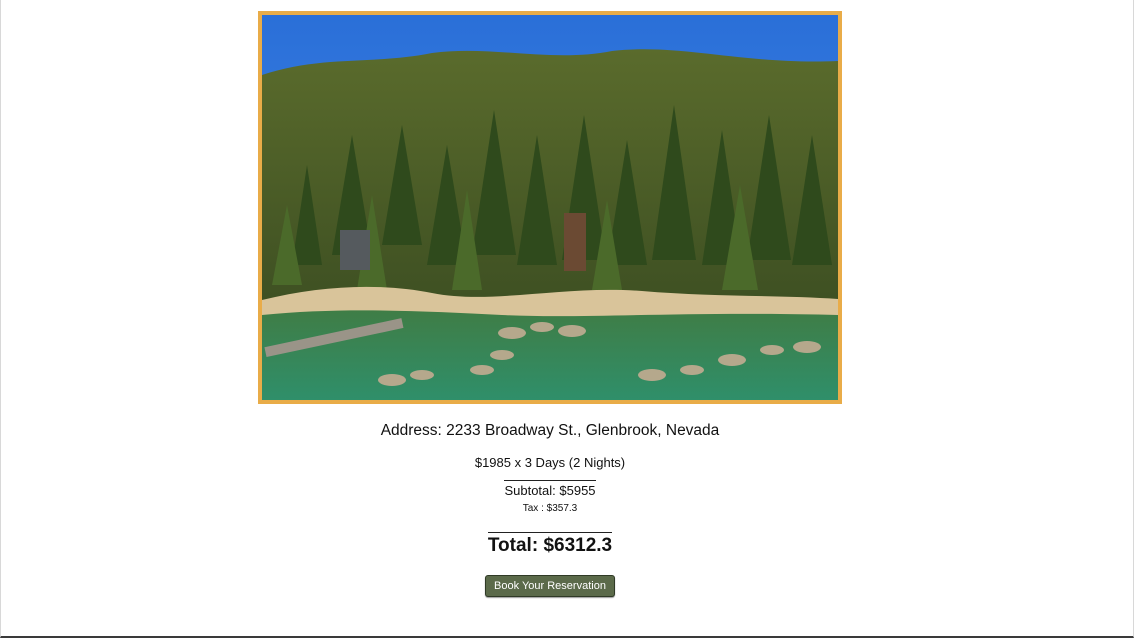 The image size is (1134, 638). I want to click on subtotal-row: Subtotal: $5955, so click(550, 490).